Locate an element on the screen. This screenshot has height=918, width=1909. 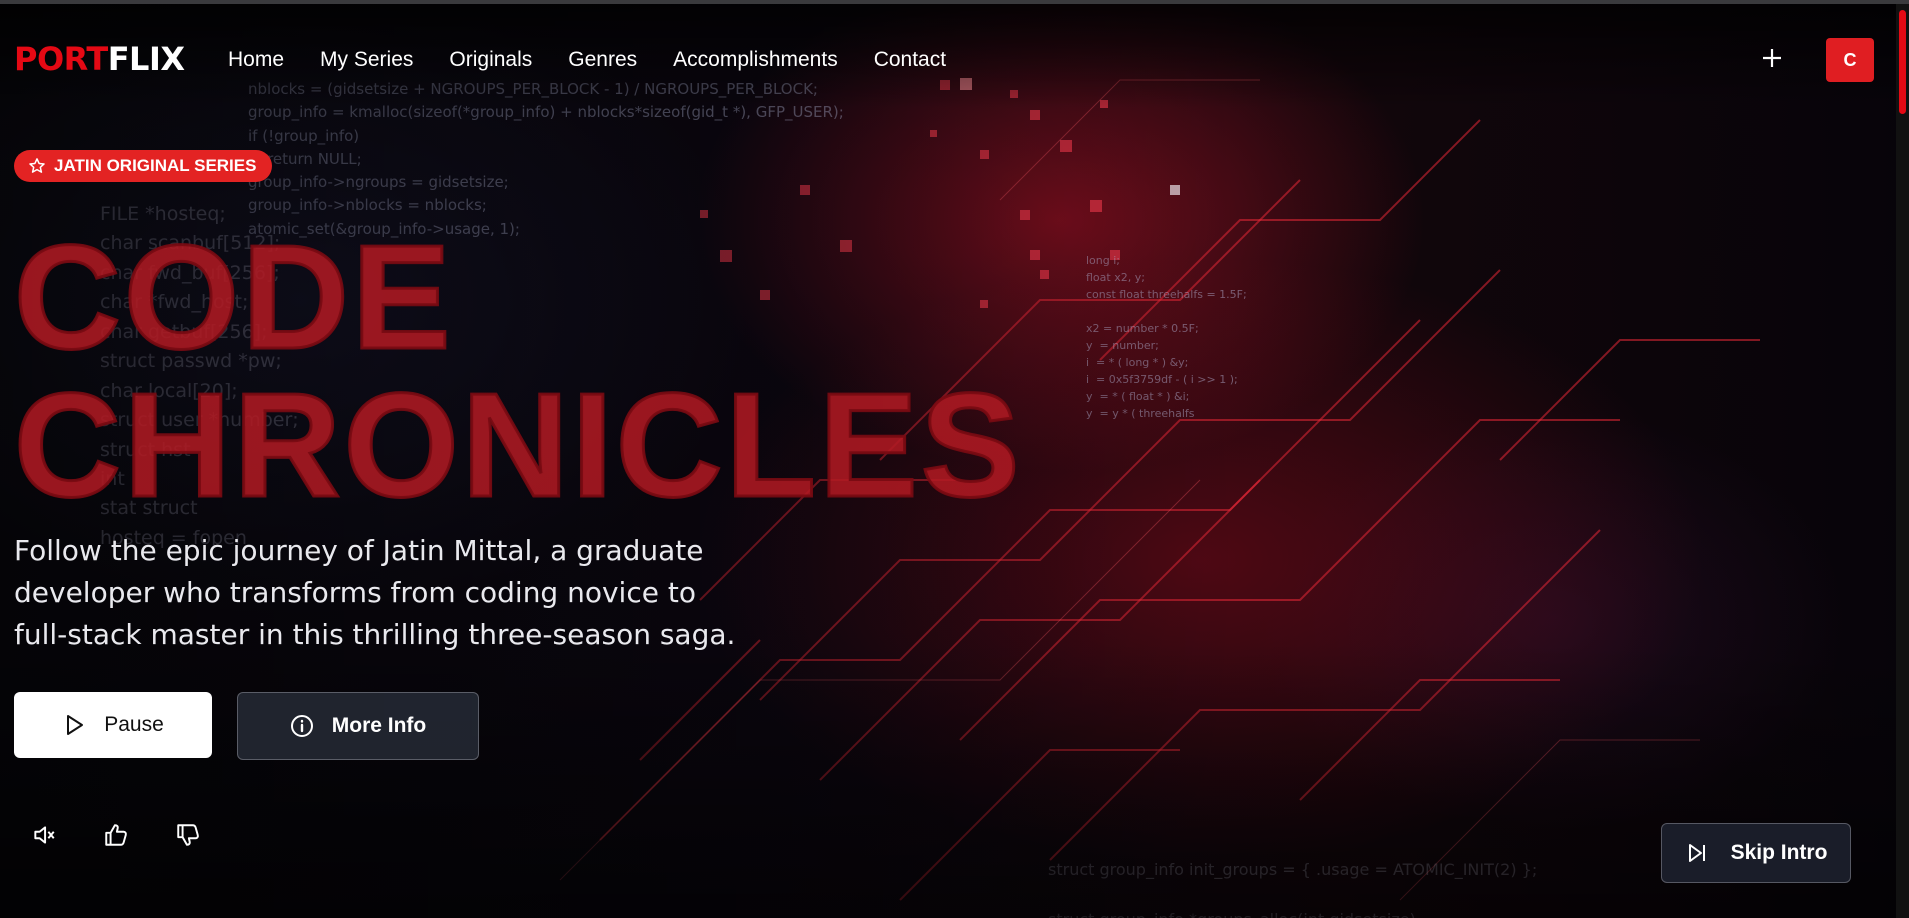
thumbs-up-icon is located at coordinates (116, 835).